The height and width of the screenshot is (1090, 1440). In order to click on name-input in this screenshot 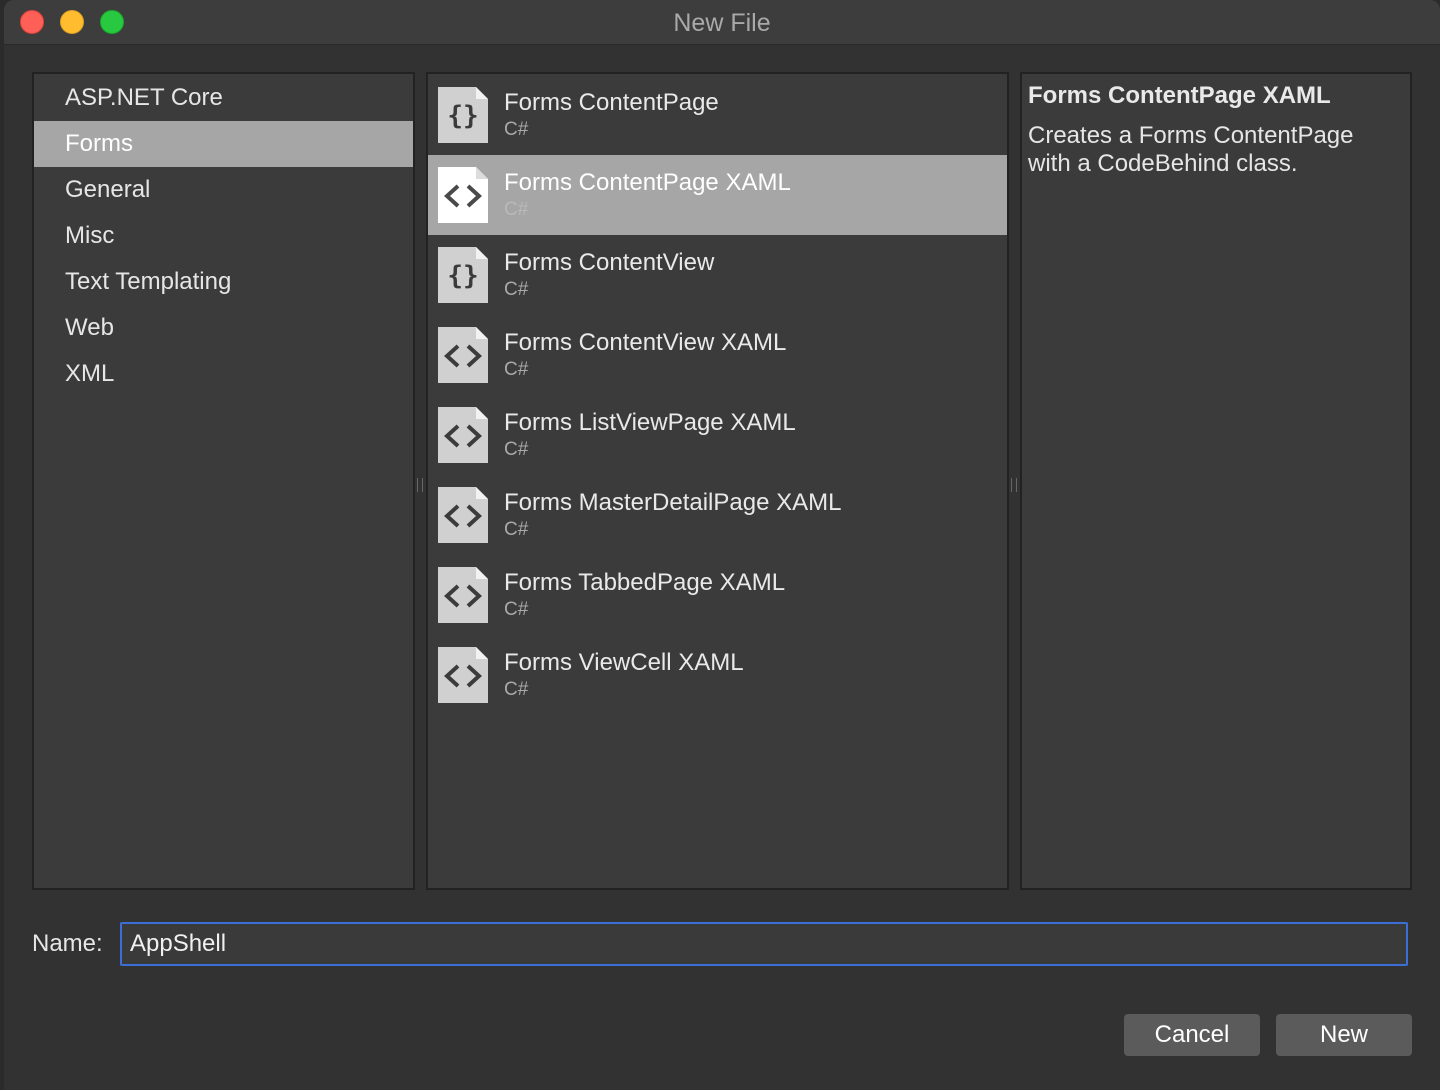, I will do `click(764, 944)`.